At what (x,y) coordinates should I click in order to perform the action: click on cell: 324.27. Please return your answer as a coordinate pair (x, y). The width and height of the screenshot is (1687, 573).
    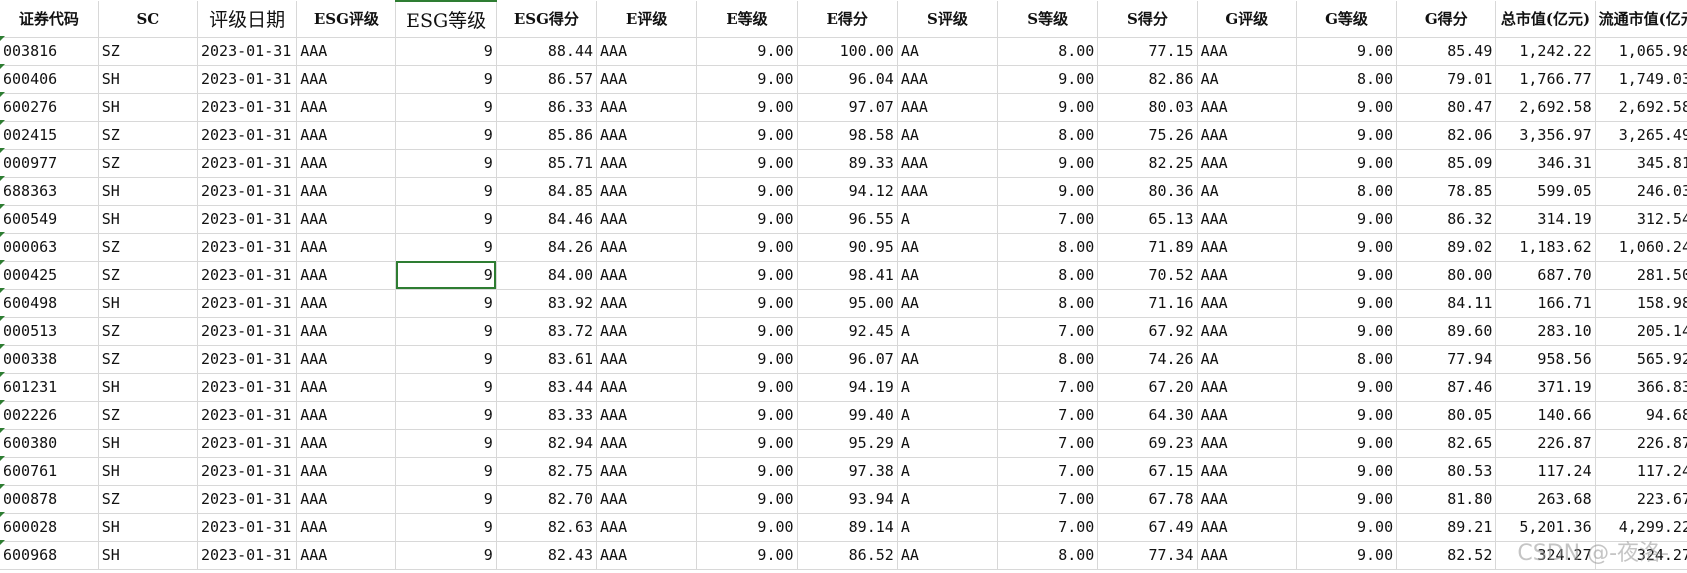
    Looking at the image, I should click on (1545, 555).